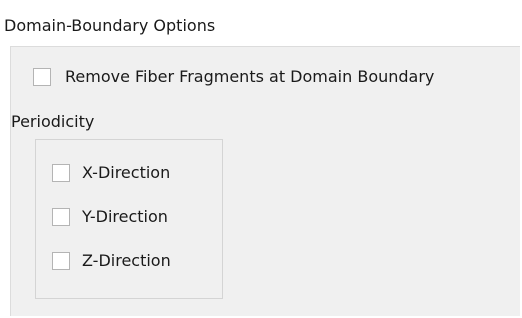 This screenshot has height=318, width=522. Describe the element at coordinates (42, 77) in the screenshot. I see `remove-fragments-checkbox` at that location.